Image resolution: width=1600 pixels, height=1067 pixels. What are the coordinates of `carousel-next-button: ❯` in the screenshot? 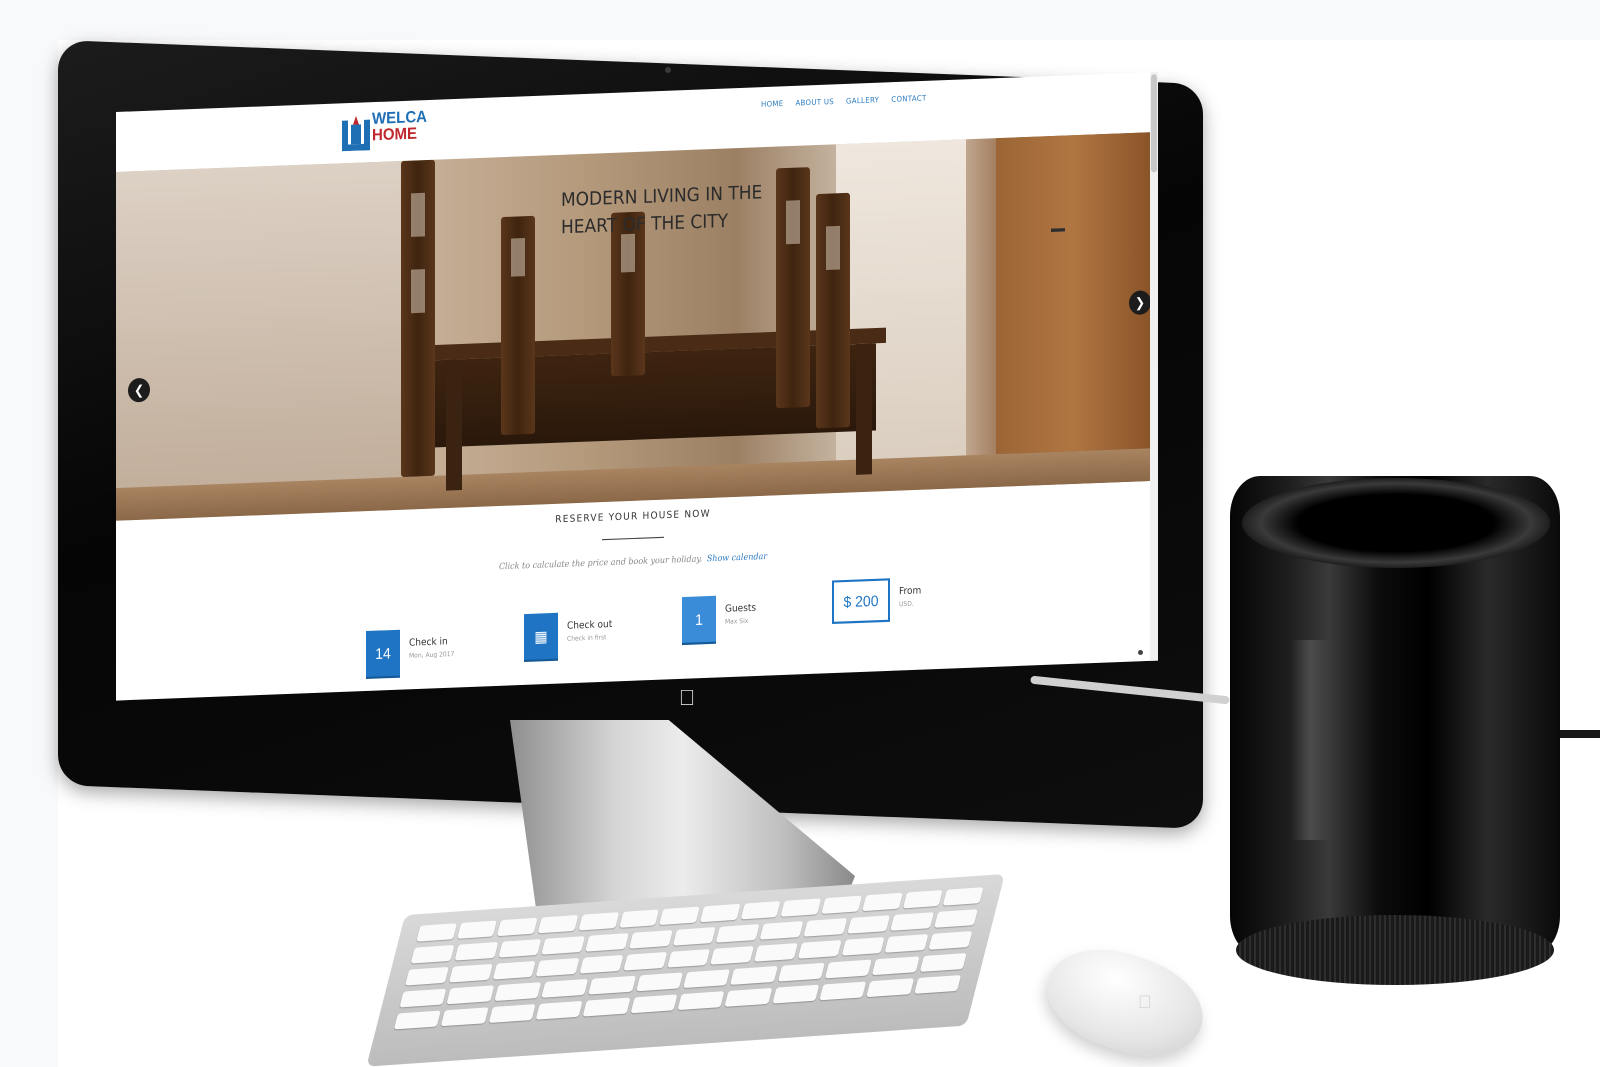 It's located at (1139, 303).